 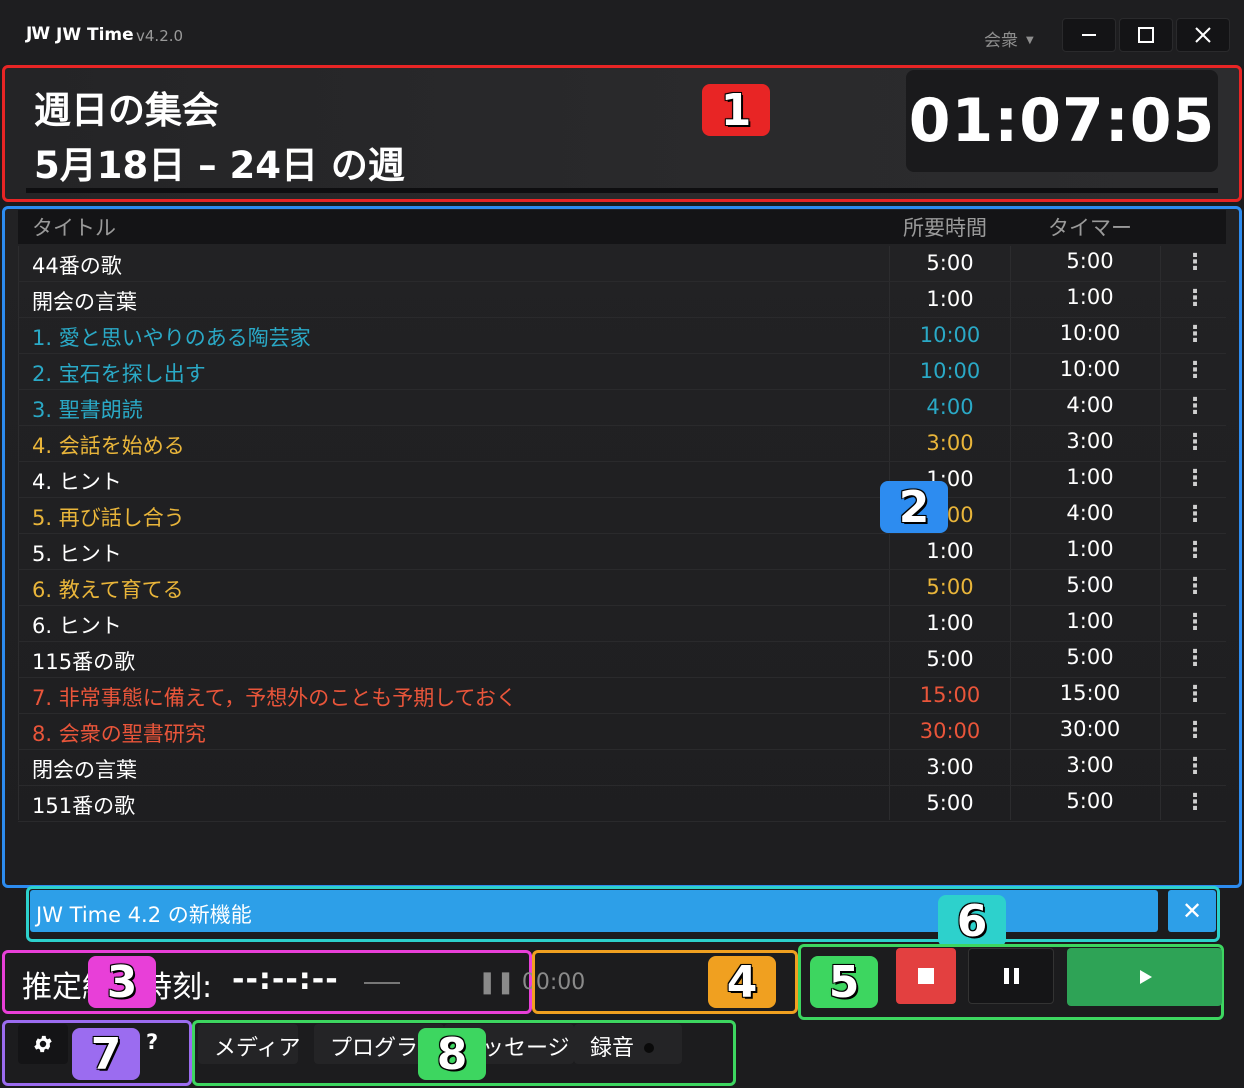 I want to click on row-timer: 3:00, so click(x=1090, y=441).